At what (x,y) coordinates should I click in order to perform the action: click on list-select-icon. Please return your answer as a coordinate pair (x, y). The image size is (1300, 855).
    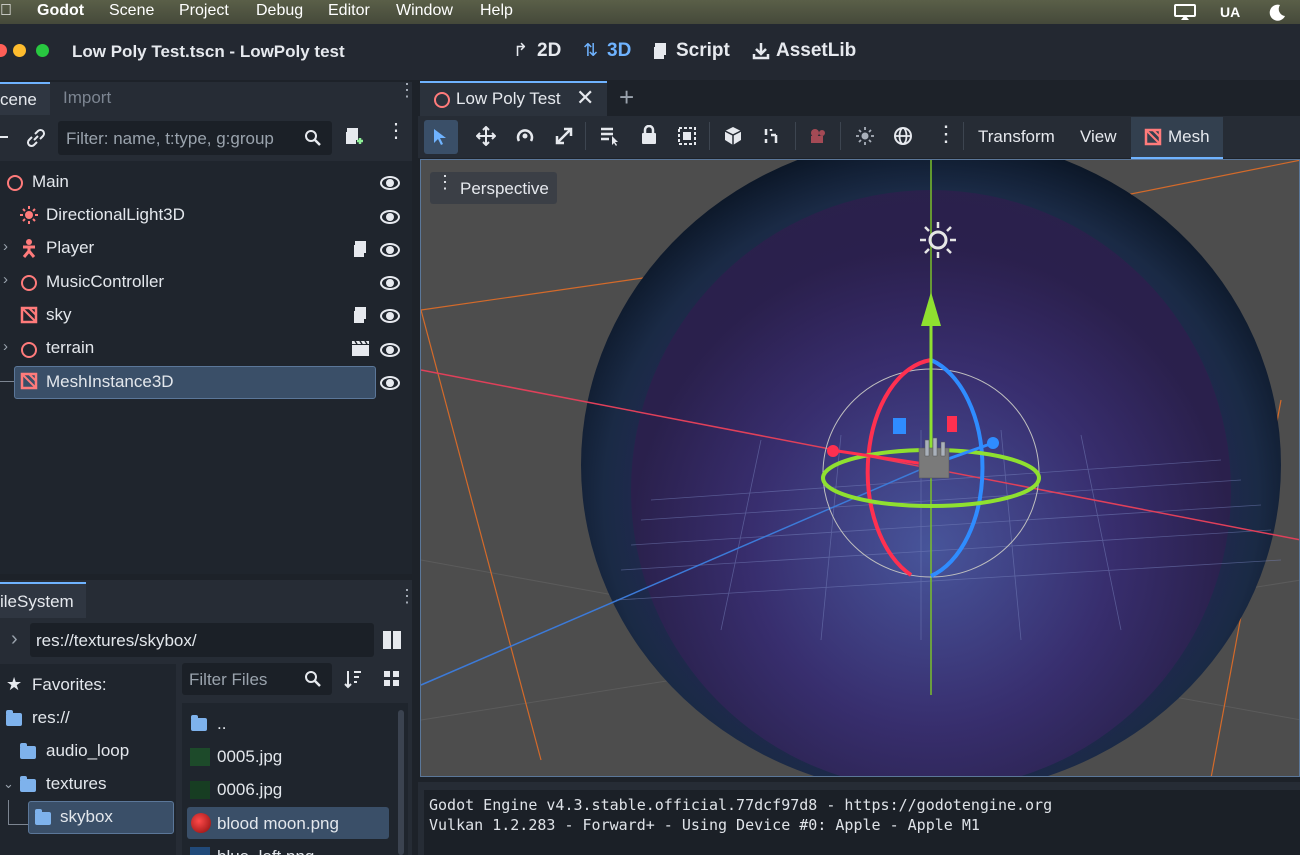
    Looking at the image, I should click on (610, 136).